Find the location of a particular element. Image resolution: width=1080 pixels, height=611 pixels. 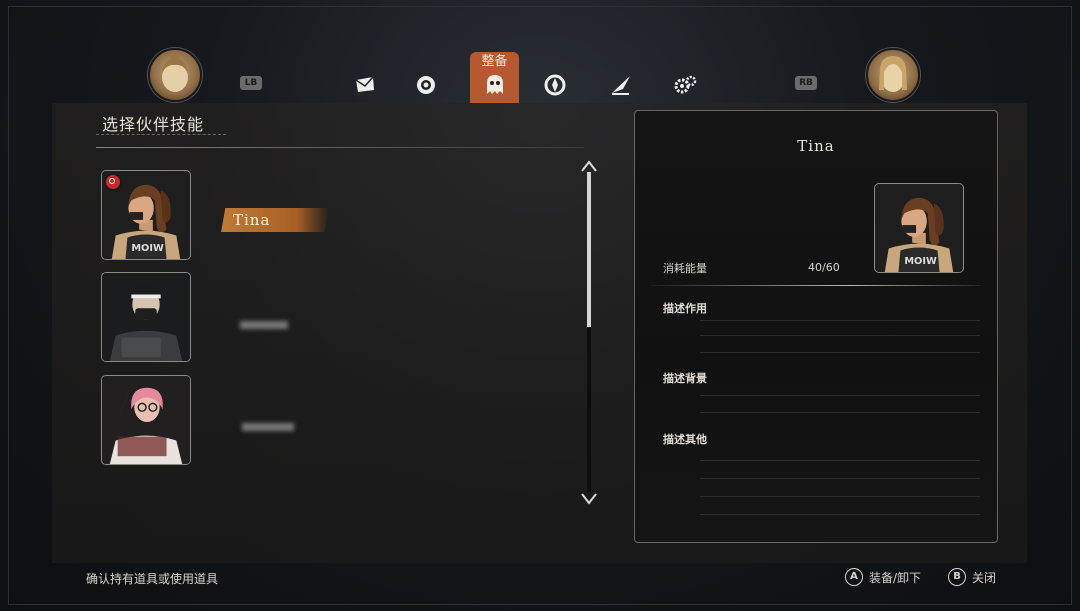

compass-icon is located at coordinates (555, 85).